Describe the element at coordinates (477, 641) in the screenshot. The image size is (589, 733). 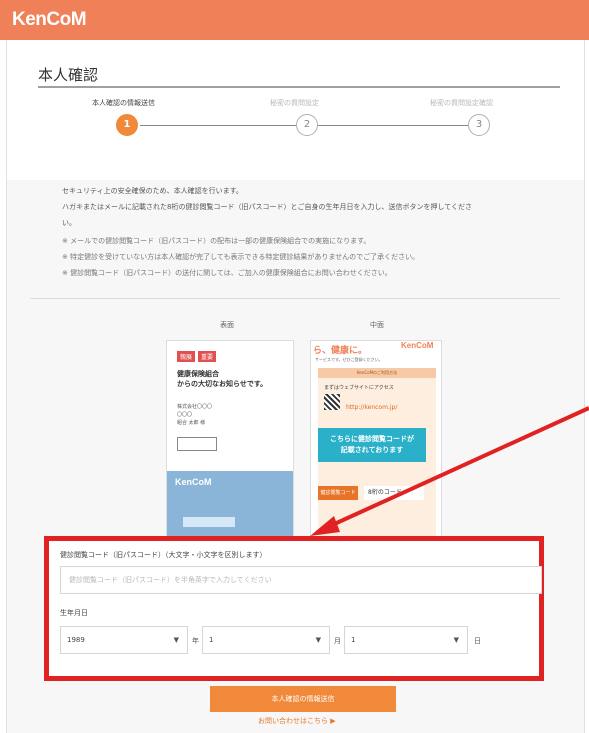
I see `day-unit: 日` at that location.